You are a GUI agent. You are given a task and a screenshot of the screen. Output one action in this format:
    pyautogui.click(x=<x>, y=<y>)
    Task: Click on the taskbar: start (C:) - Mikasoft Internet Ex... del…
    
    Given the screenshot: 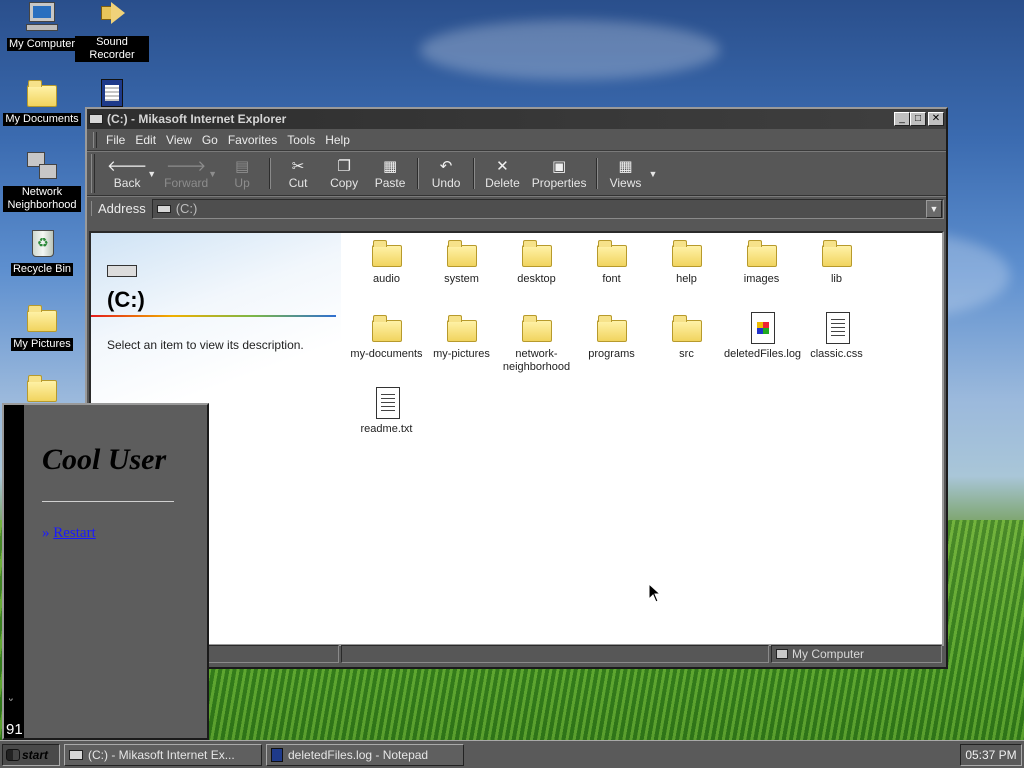 What is the action you would take?
    pyautogui.click(x=512, y=754)
    